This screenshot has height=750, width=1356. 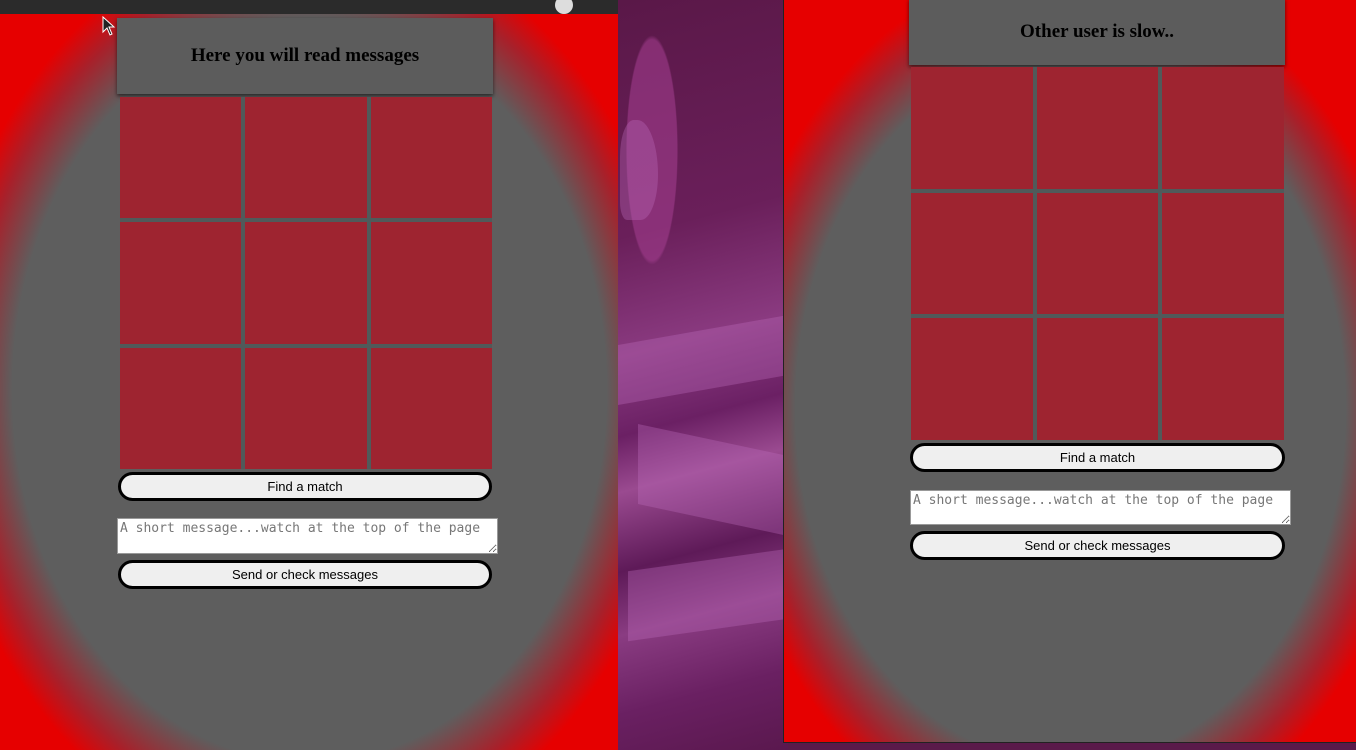 I want to click on desktop-wallpaper, so click(x=703, y=375).